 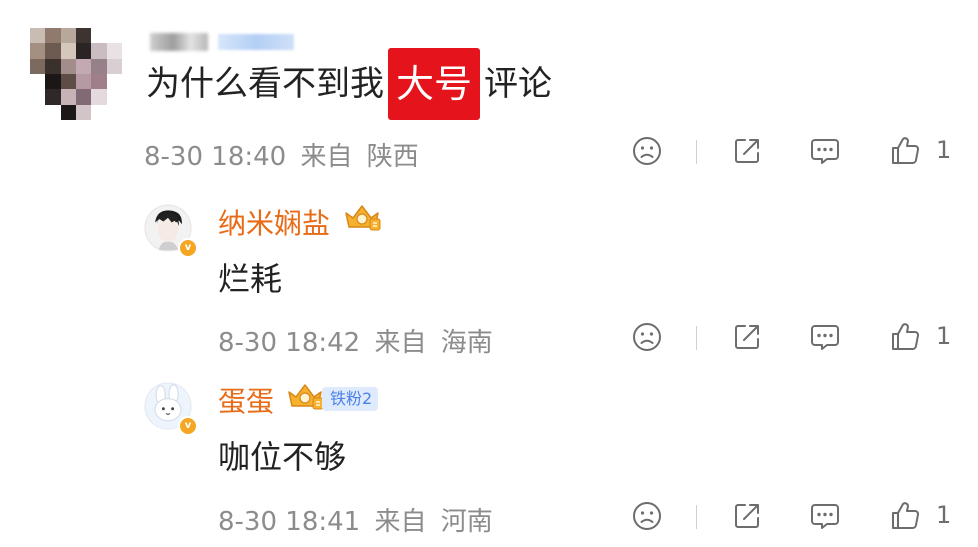 I want to click on reply-meta: 8-30 18:42 来自 海南, so click(x=355, y=340).